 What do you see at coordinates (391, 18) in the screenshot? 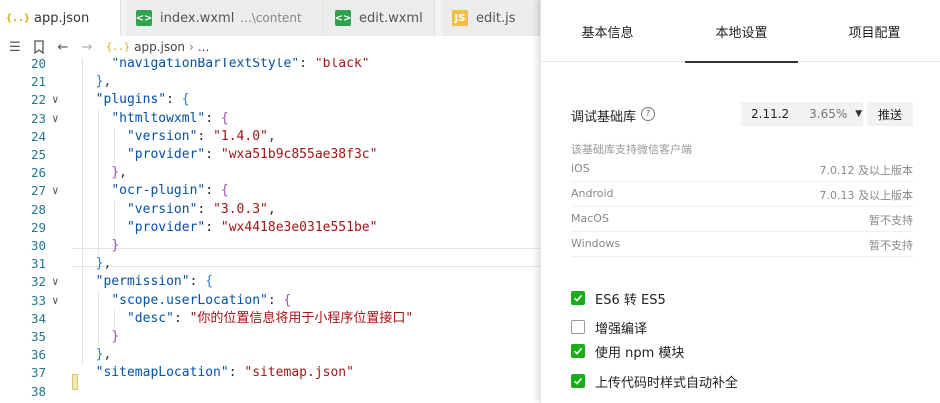
I see `tab-label: edit.wxml` at bounding box center [391, 18].